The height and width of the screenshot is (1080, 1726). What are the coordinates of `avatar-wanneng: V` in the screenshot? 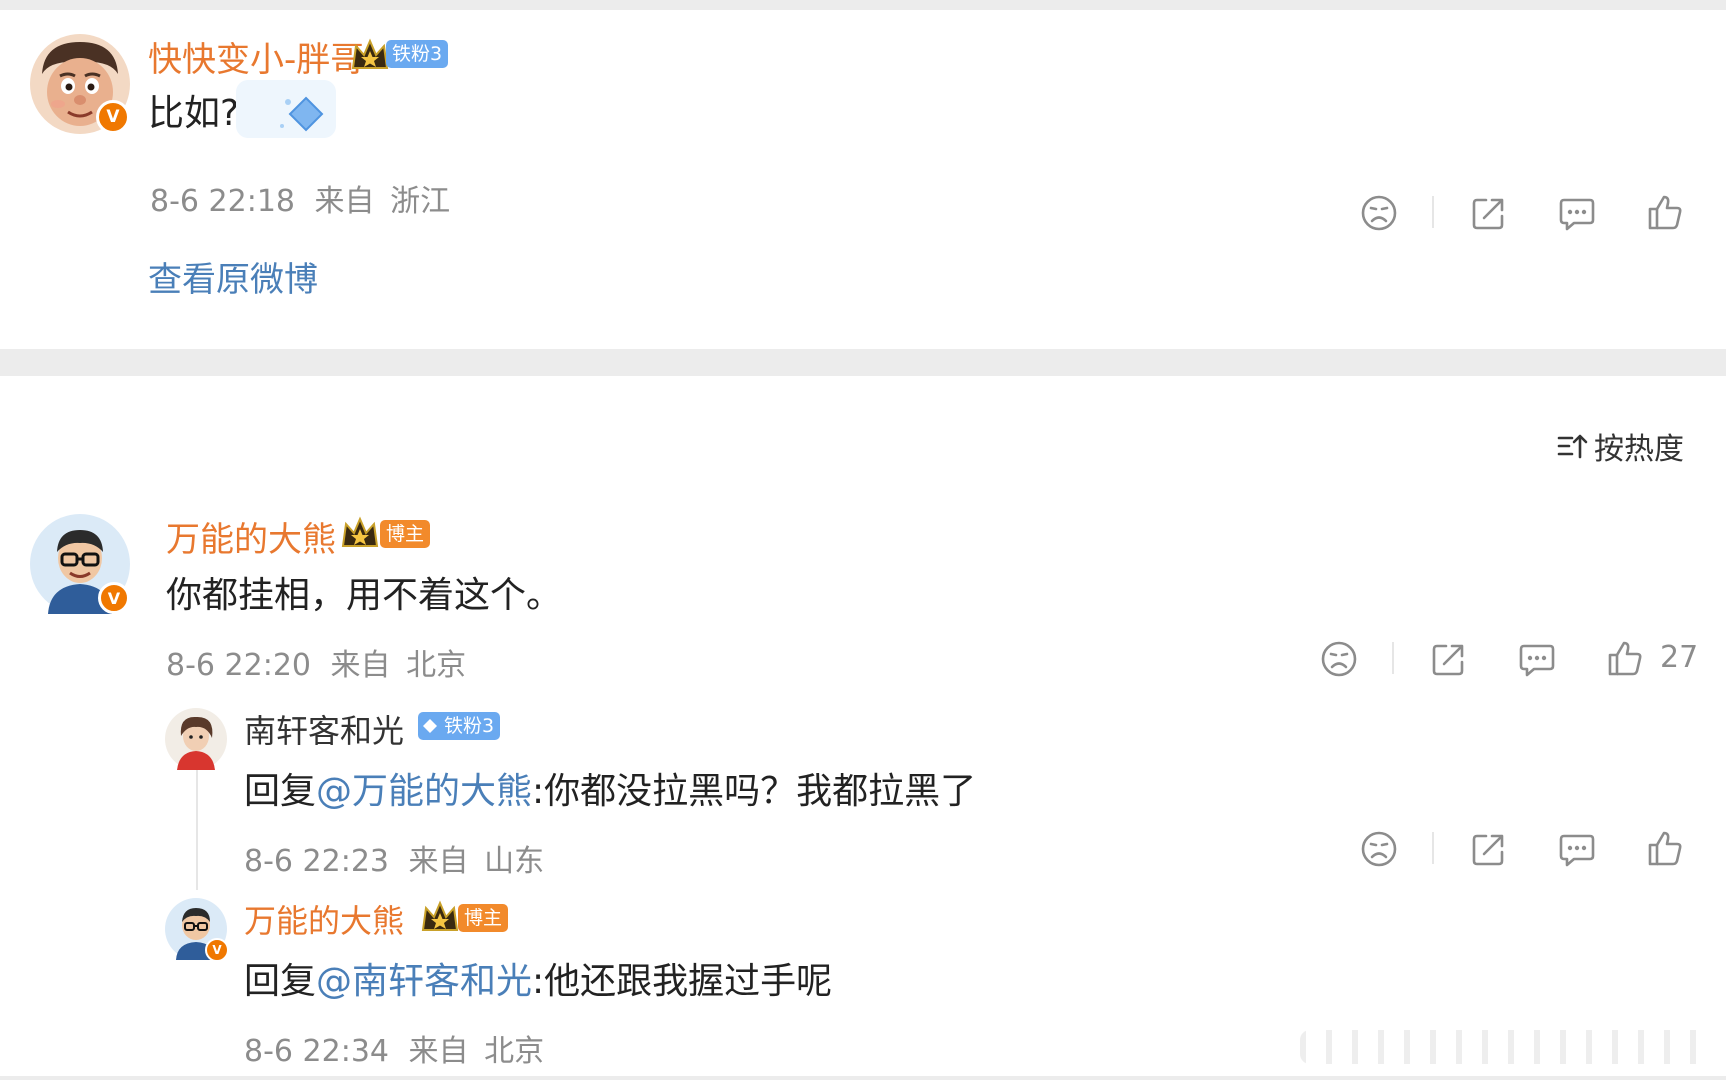 It's located at (80, 564).